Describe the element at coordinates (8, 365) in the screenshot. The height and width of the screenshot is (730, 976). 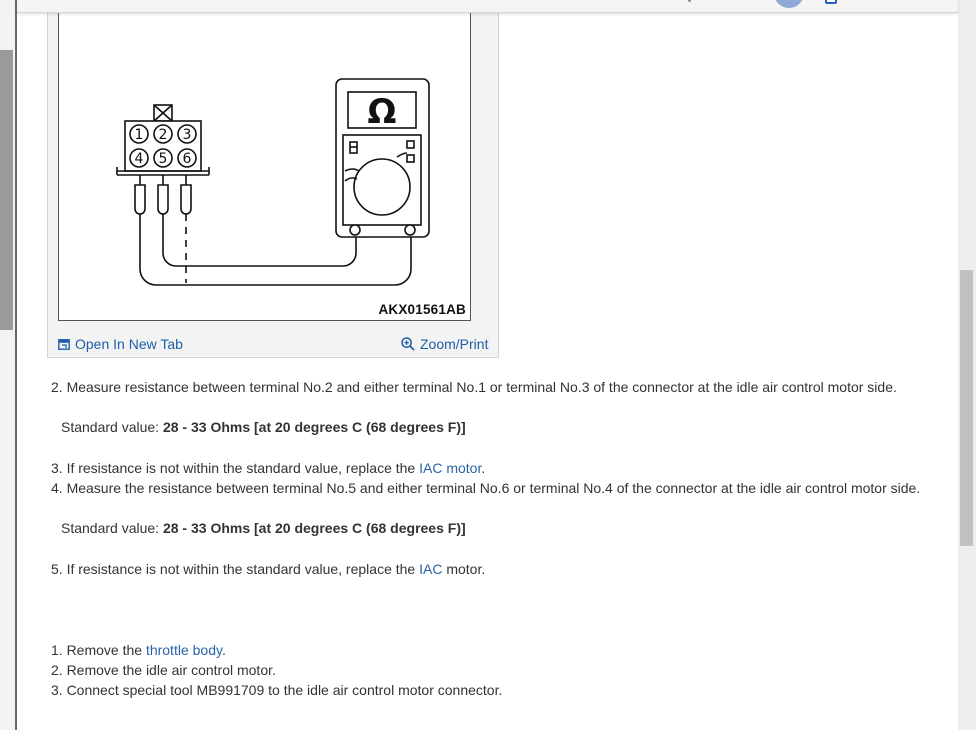
I see `left-panel-scrollbar` at that location.